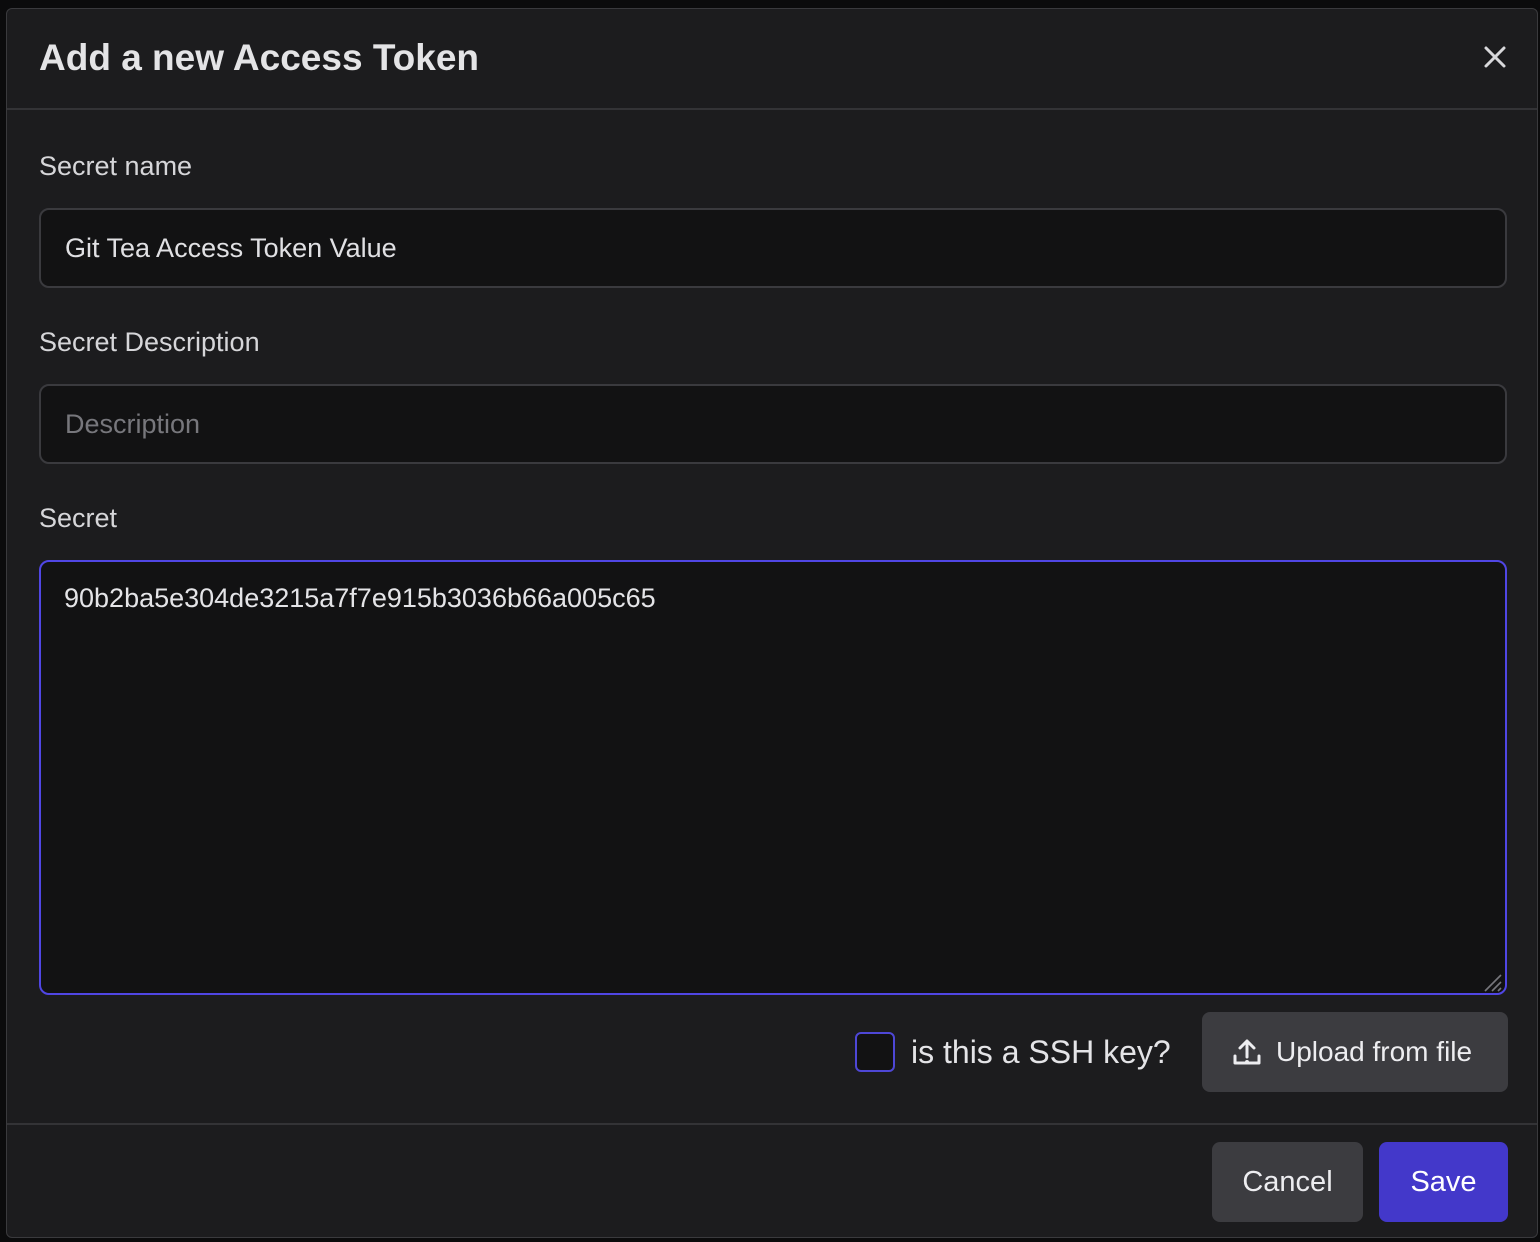  I want to click on secret-name-input, so click(773, 248).